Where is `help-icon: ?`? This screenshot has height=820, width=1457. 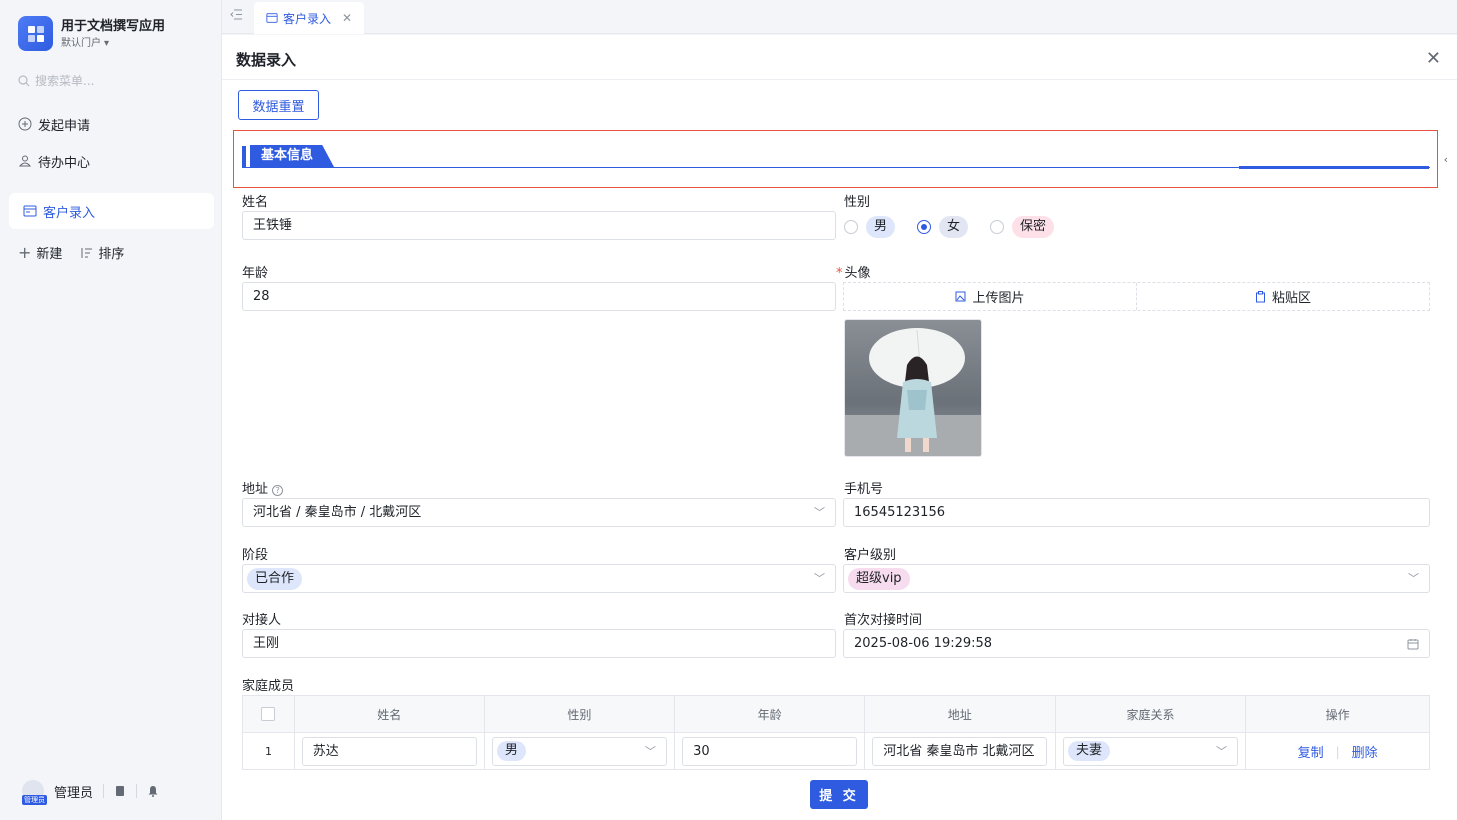 help-icon: ? is located at coordinates (278, 490).